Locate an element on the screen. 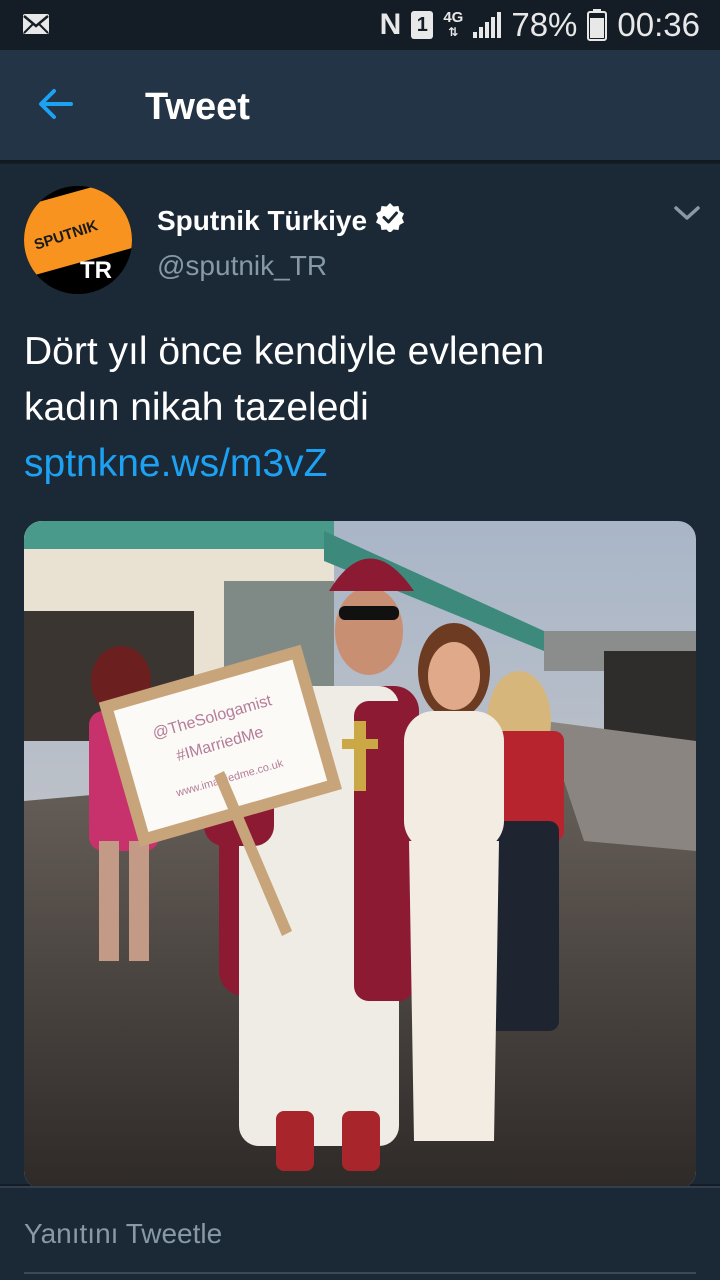  reply-bar: Yanıtını Tweetle is located at coordinates (360, 1233).